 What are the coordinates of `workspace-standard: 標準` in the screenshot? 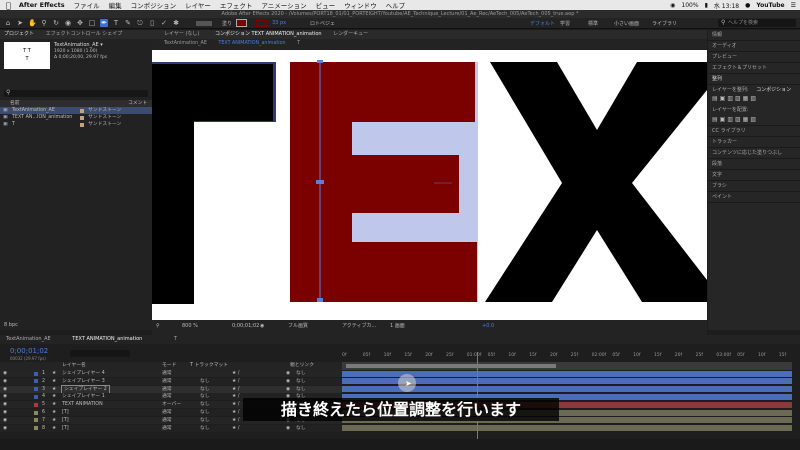 It's located at (593, 23).